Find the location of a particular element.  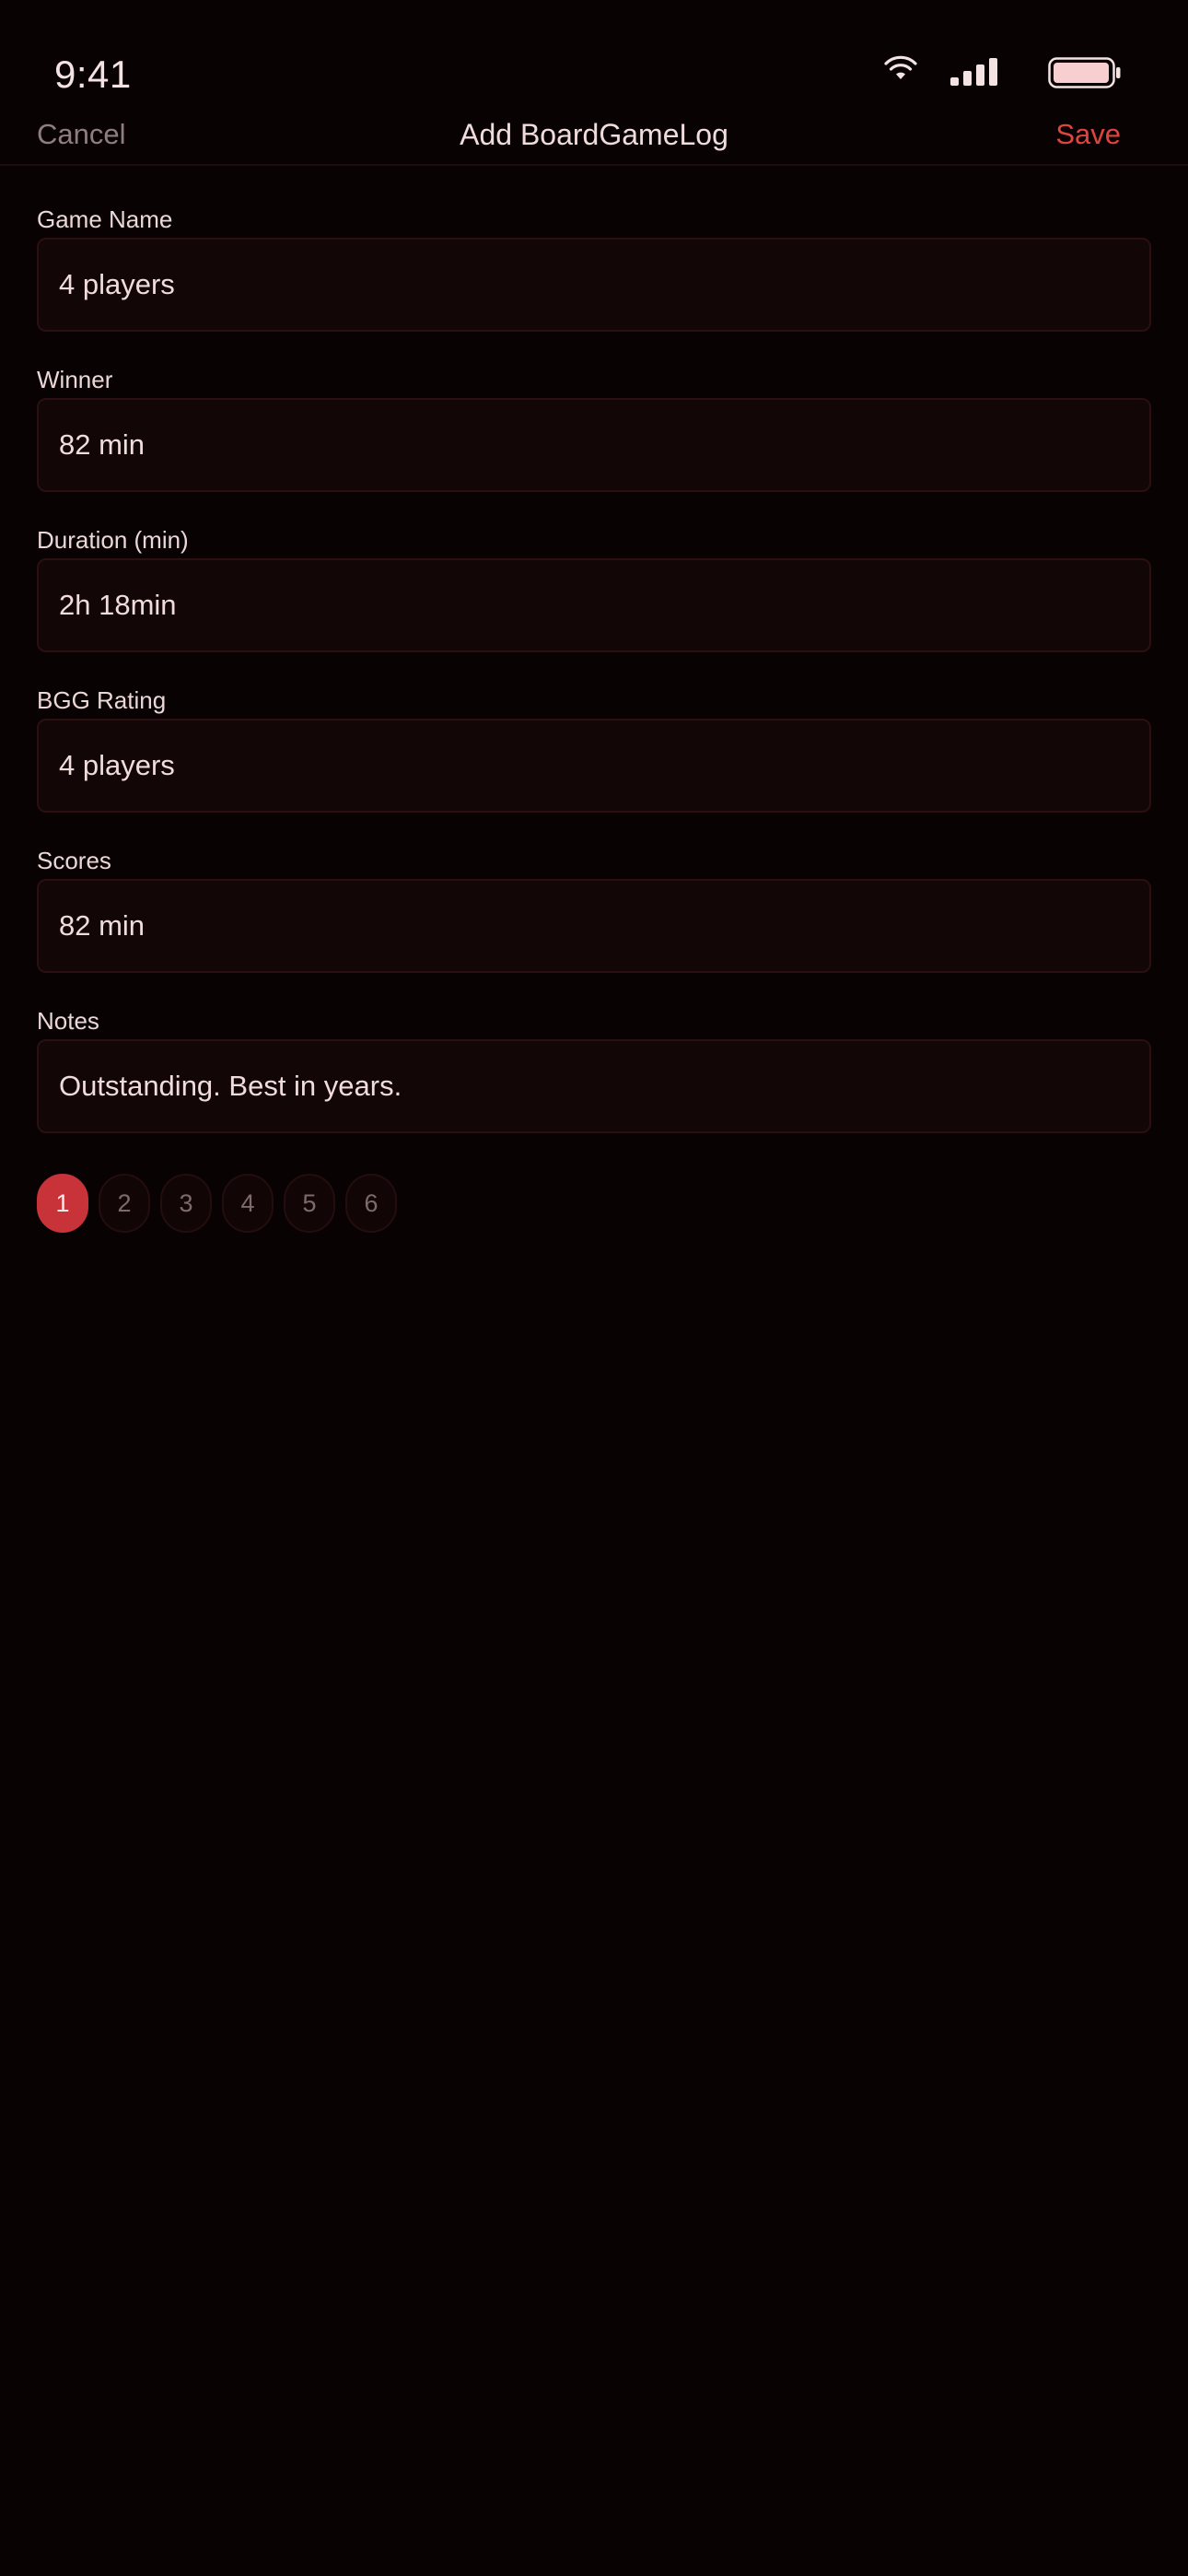

field-game-name: Game Name 4 players is located at coordinates (594, 285).